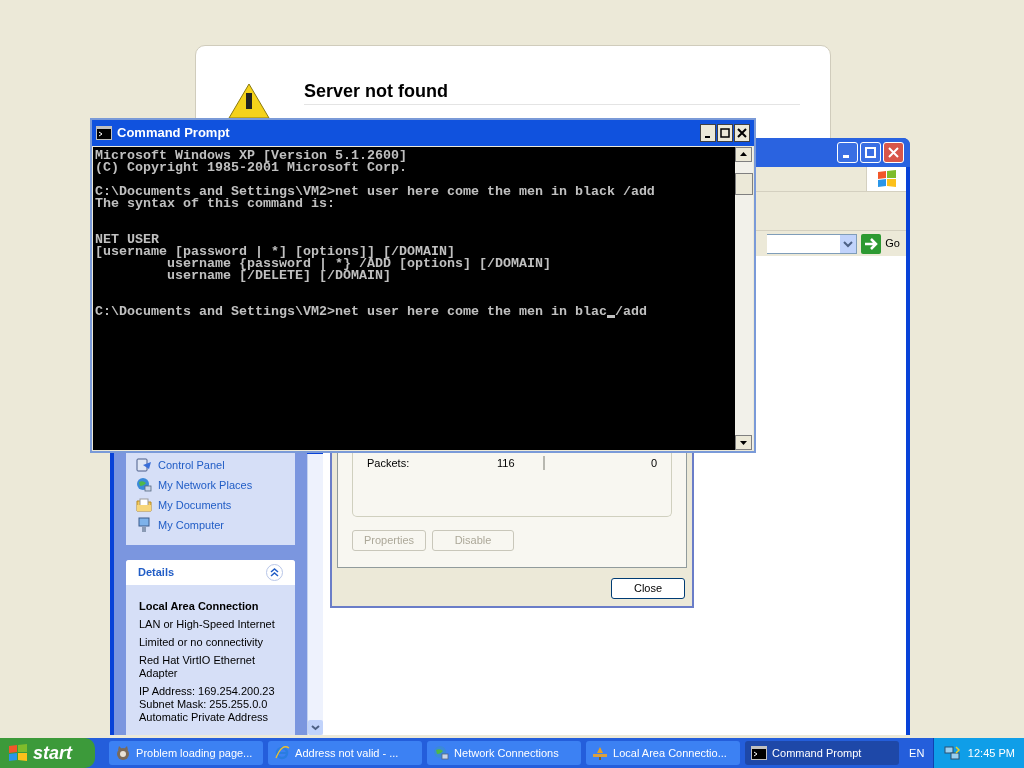  Describe the element at coordinates (630, 312) in the screenshot. I see `console-line: /add` at that location.